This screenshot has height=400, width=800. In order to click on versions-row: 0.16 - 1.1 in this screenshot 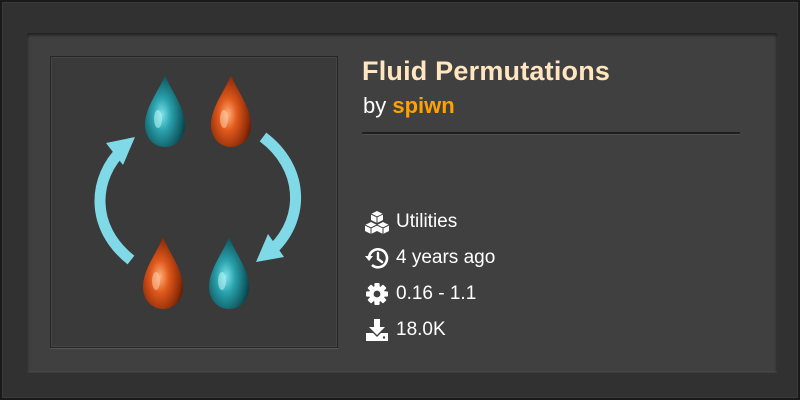, I will do `click(420, 294)`.